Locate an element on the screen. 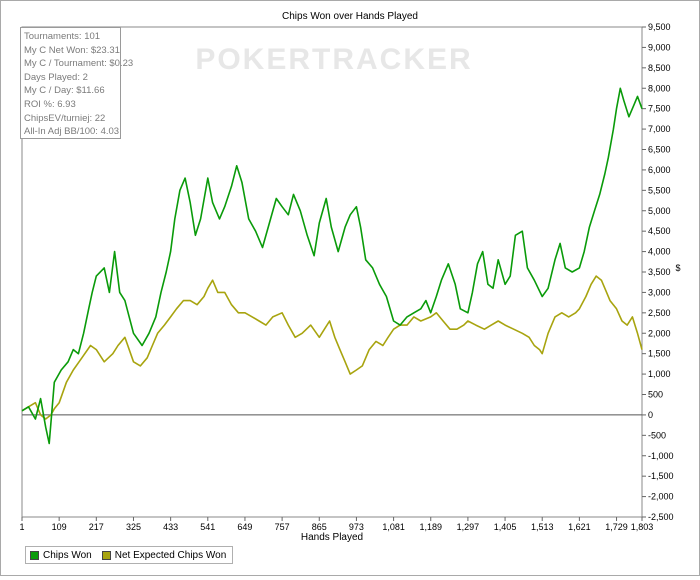 This screenshot has height=580, width=700. y-tick-label: 3,000 is located at coordinates (659, 292).